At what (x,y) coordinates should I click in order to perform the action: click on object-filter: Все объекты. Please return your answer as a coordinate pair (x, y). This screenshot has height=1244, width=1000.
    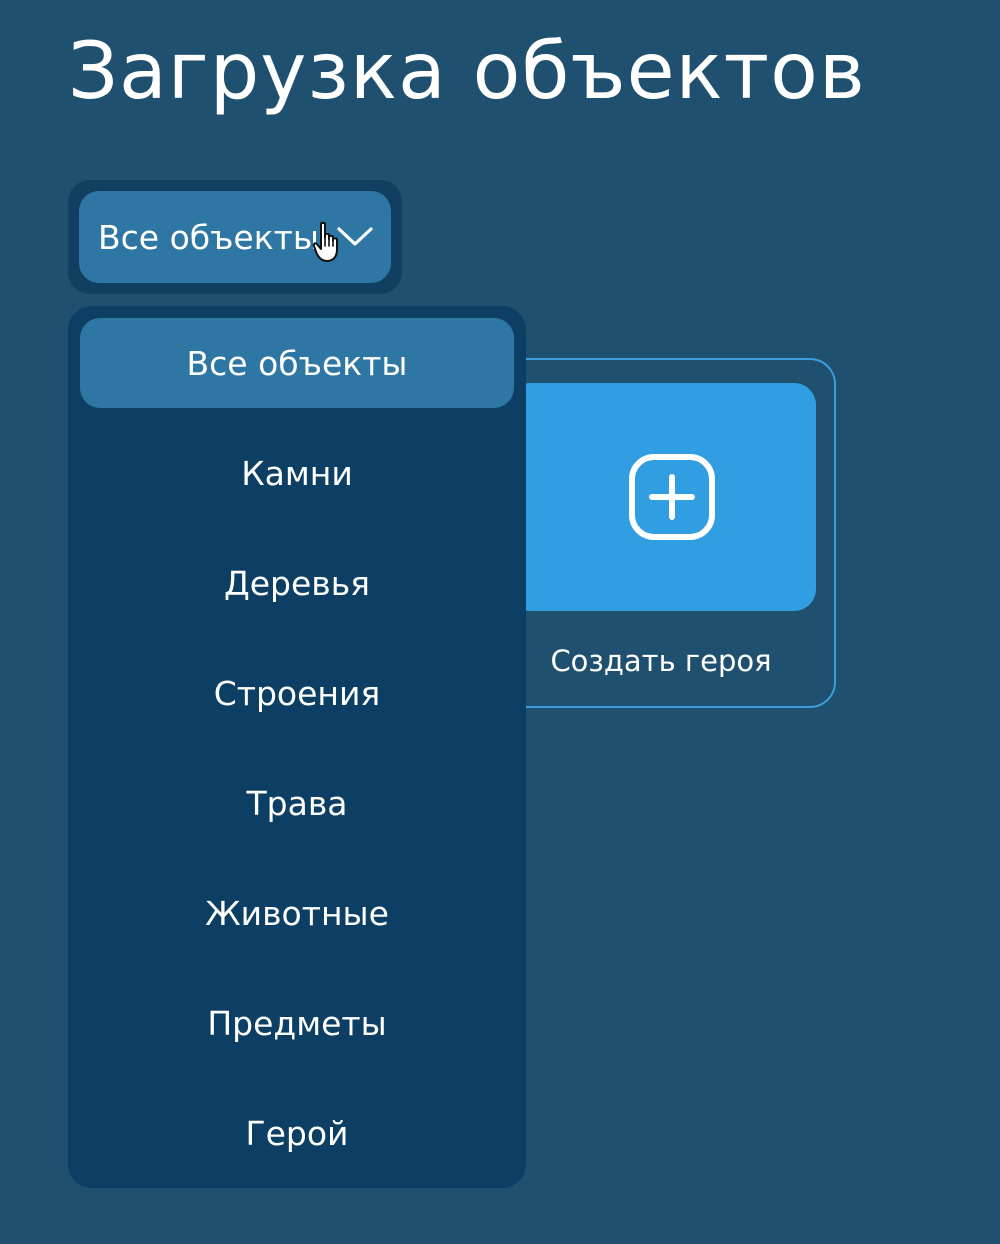
    Looking at the image, I should click on (235, 237).